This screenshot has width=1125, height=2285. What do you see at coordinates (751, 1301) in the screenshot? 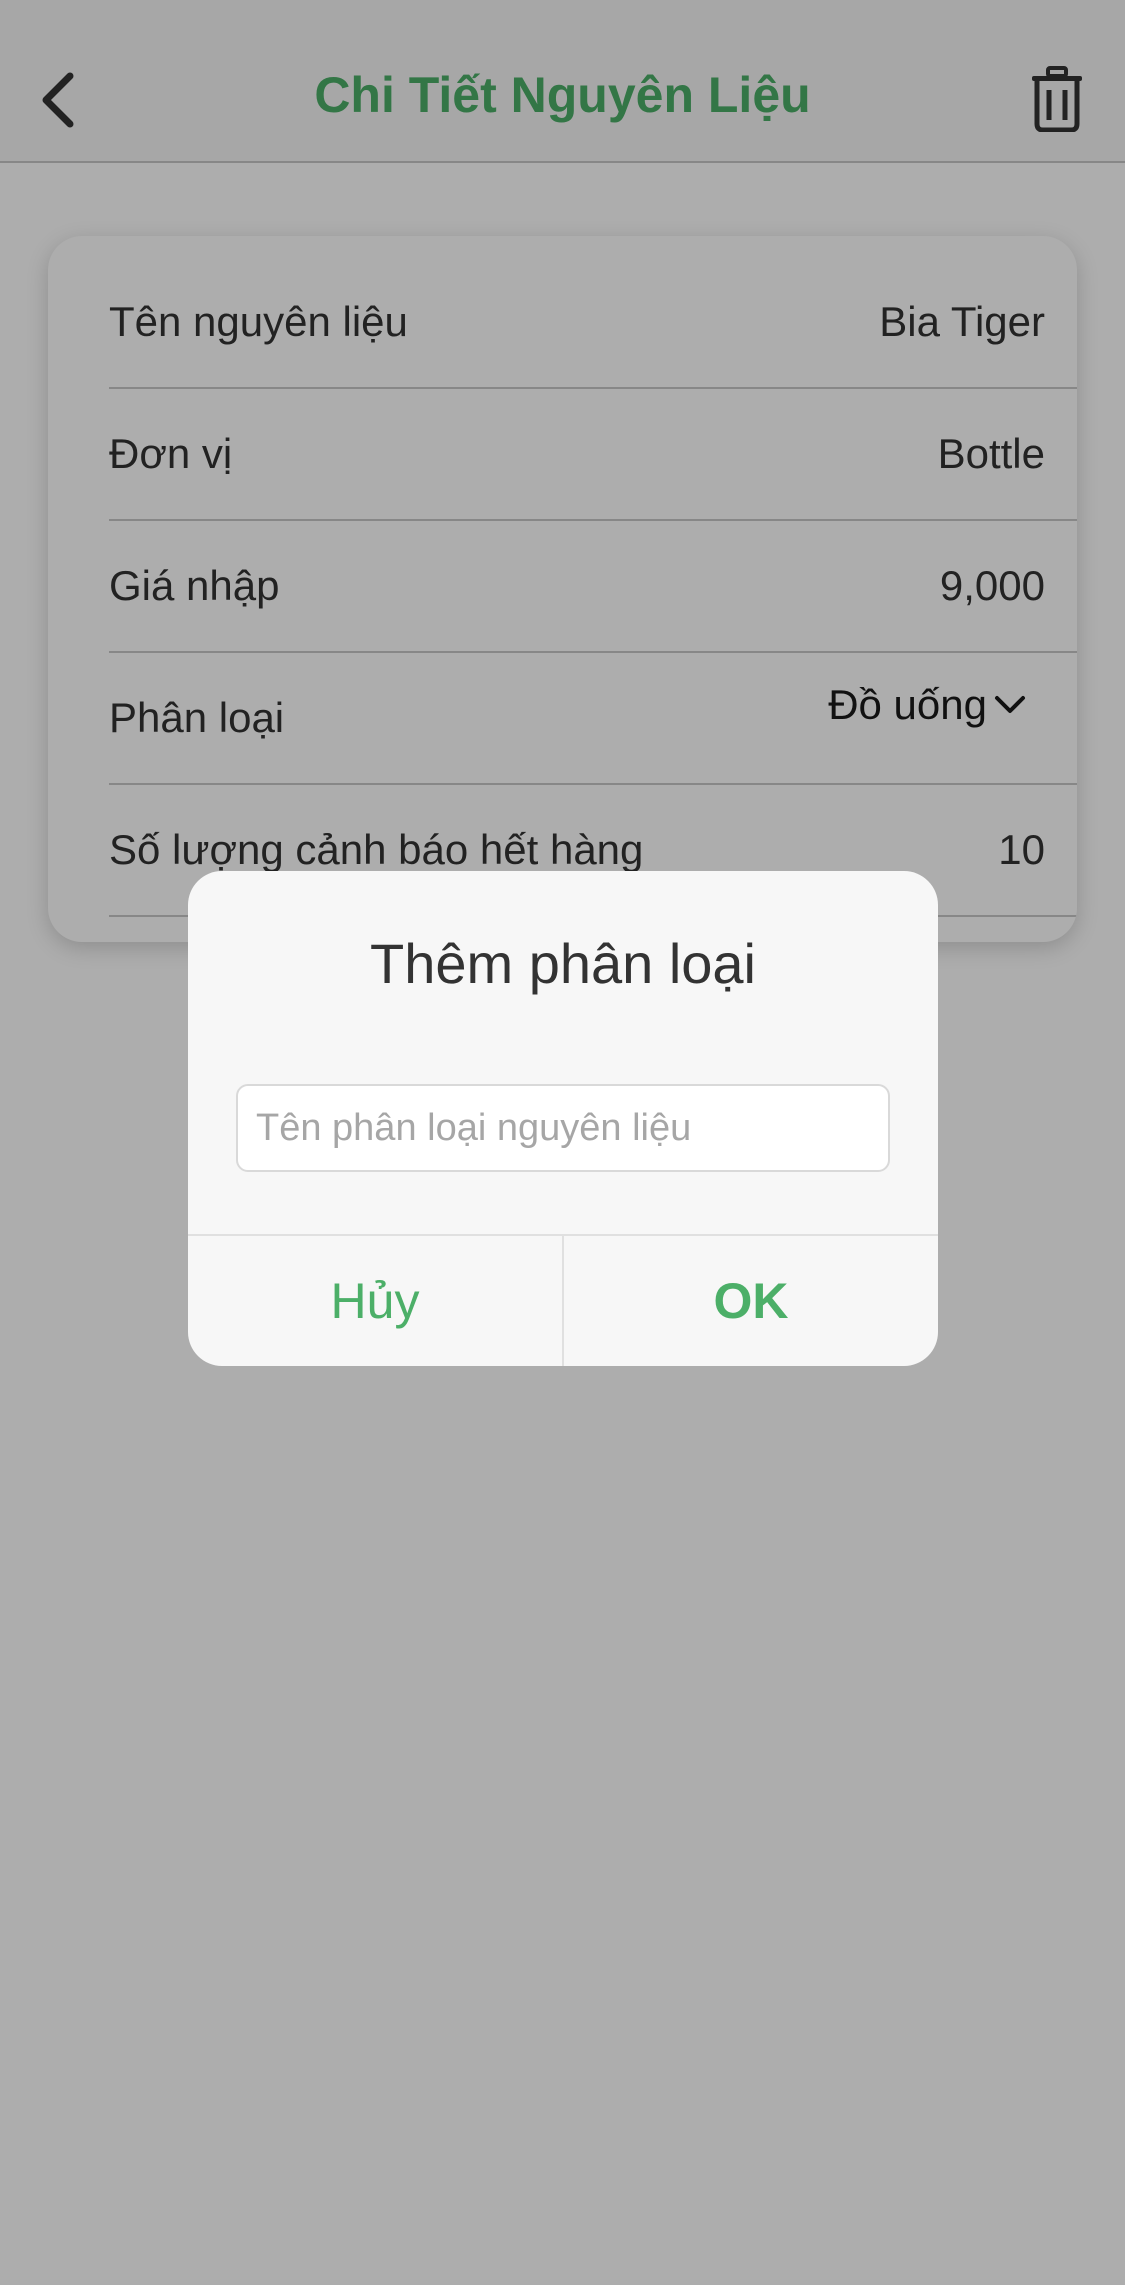
I see `ok-button: OK` at bounding box center [751, 1301].